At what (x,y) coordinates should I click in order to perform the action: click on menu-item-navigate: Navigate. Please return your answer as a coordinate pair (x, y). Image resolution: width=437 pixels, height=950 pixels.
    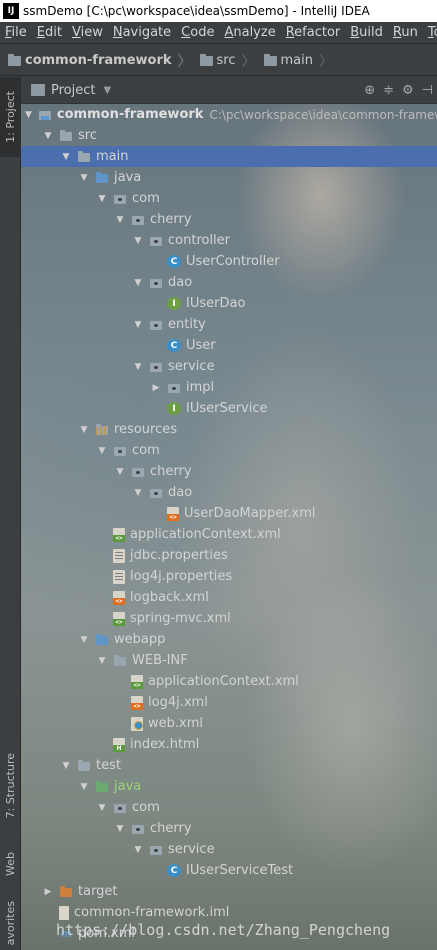
    Looking at the image, I should click on (142, 32).